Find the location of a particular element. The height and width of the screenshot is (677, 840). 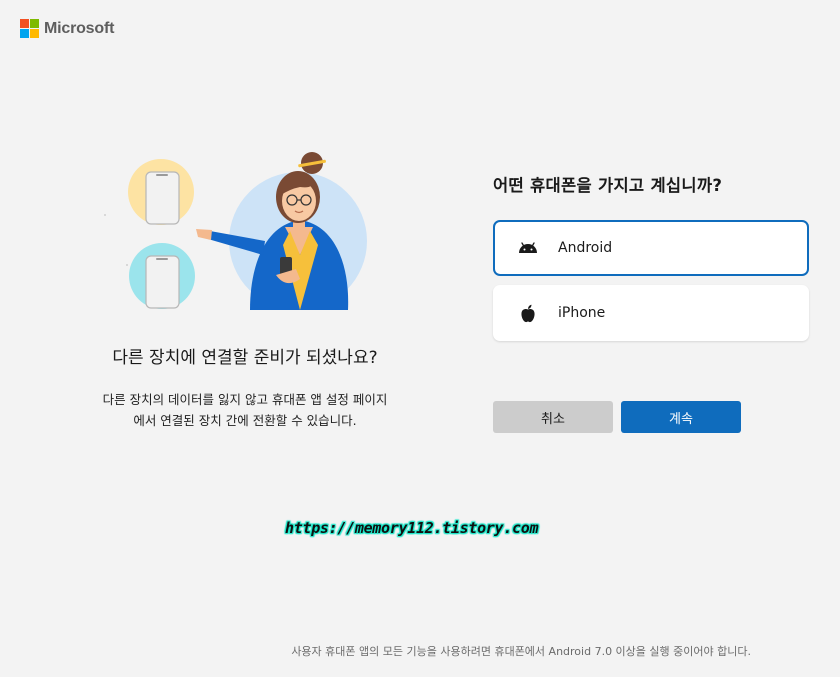

option-android: Android is located at coordinates (651, 248).